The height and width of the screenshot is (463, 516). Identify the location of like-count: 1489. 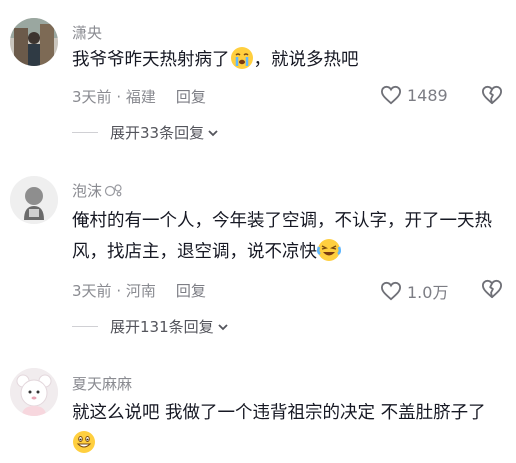
(427, 95).